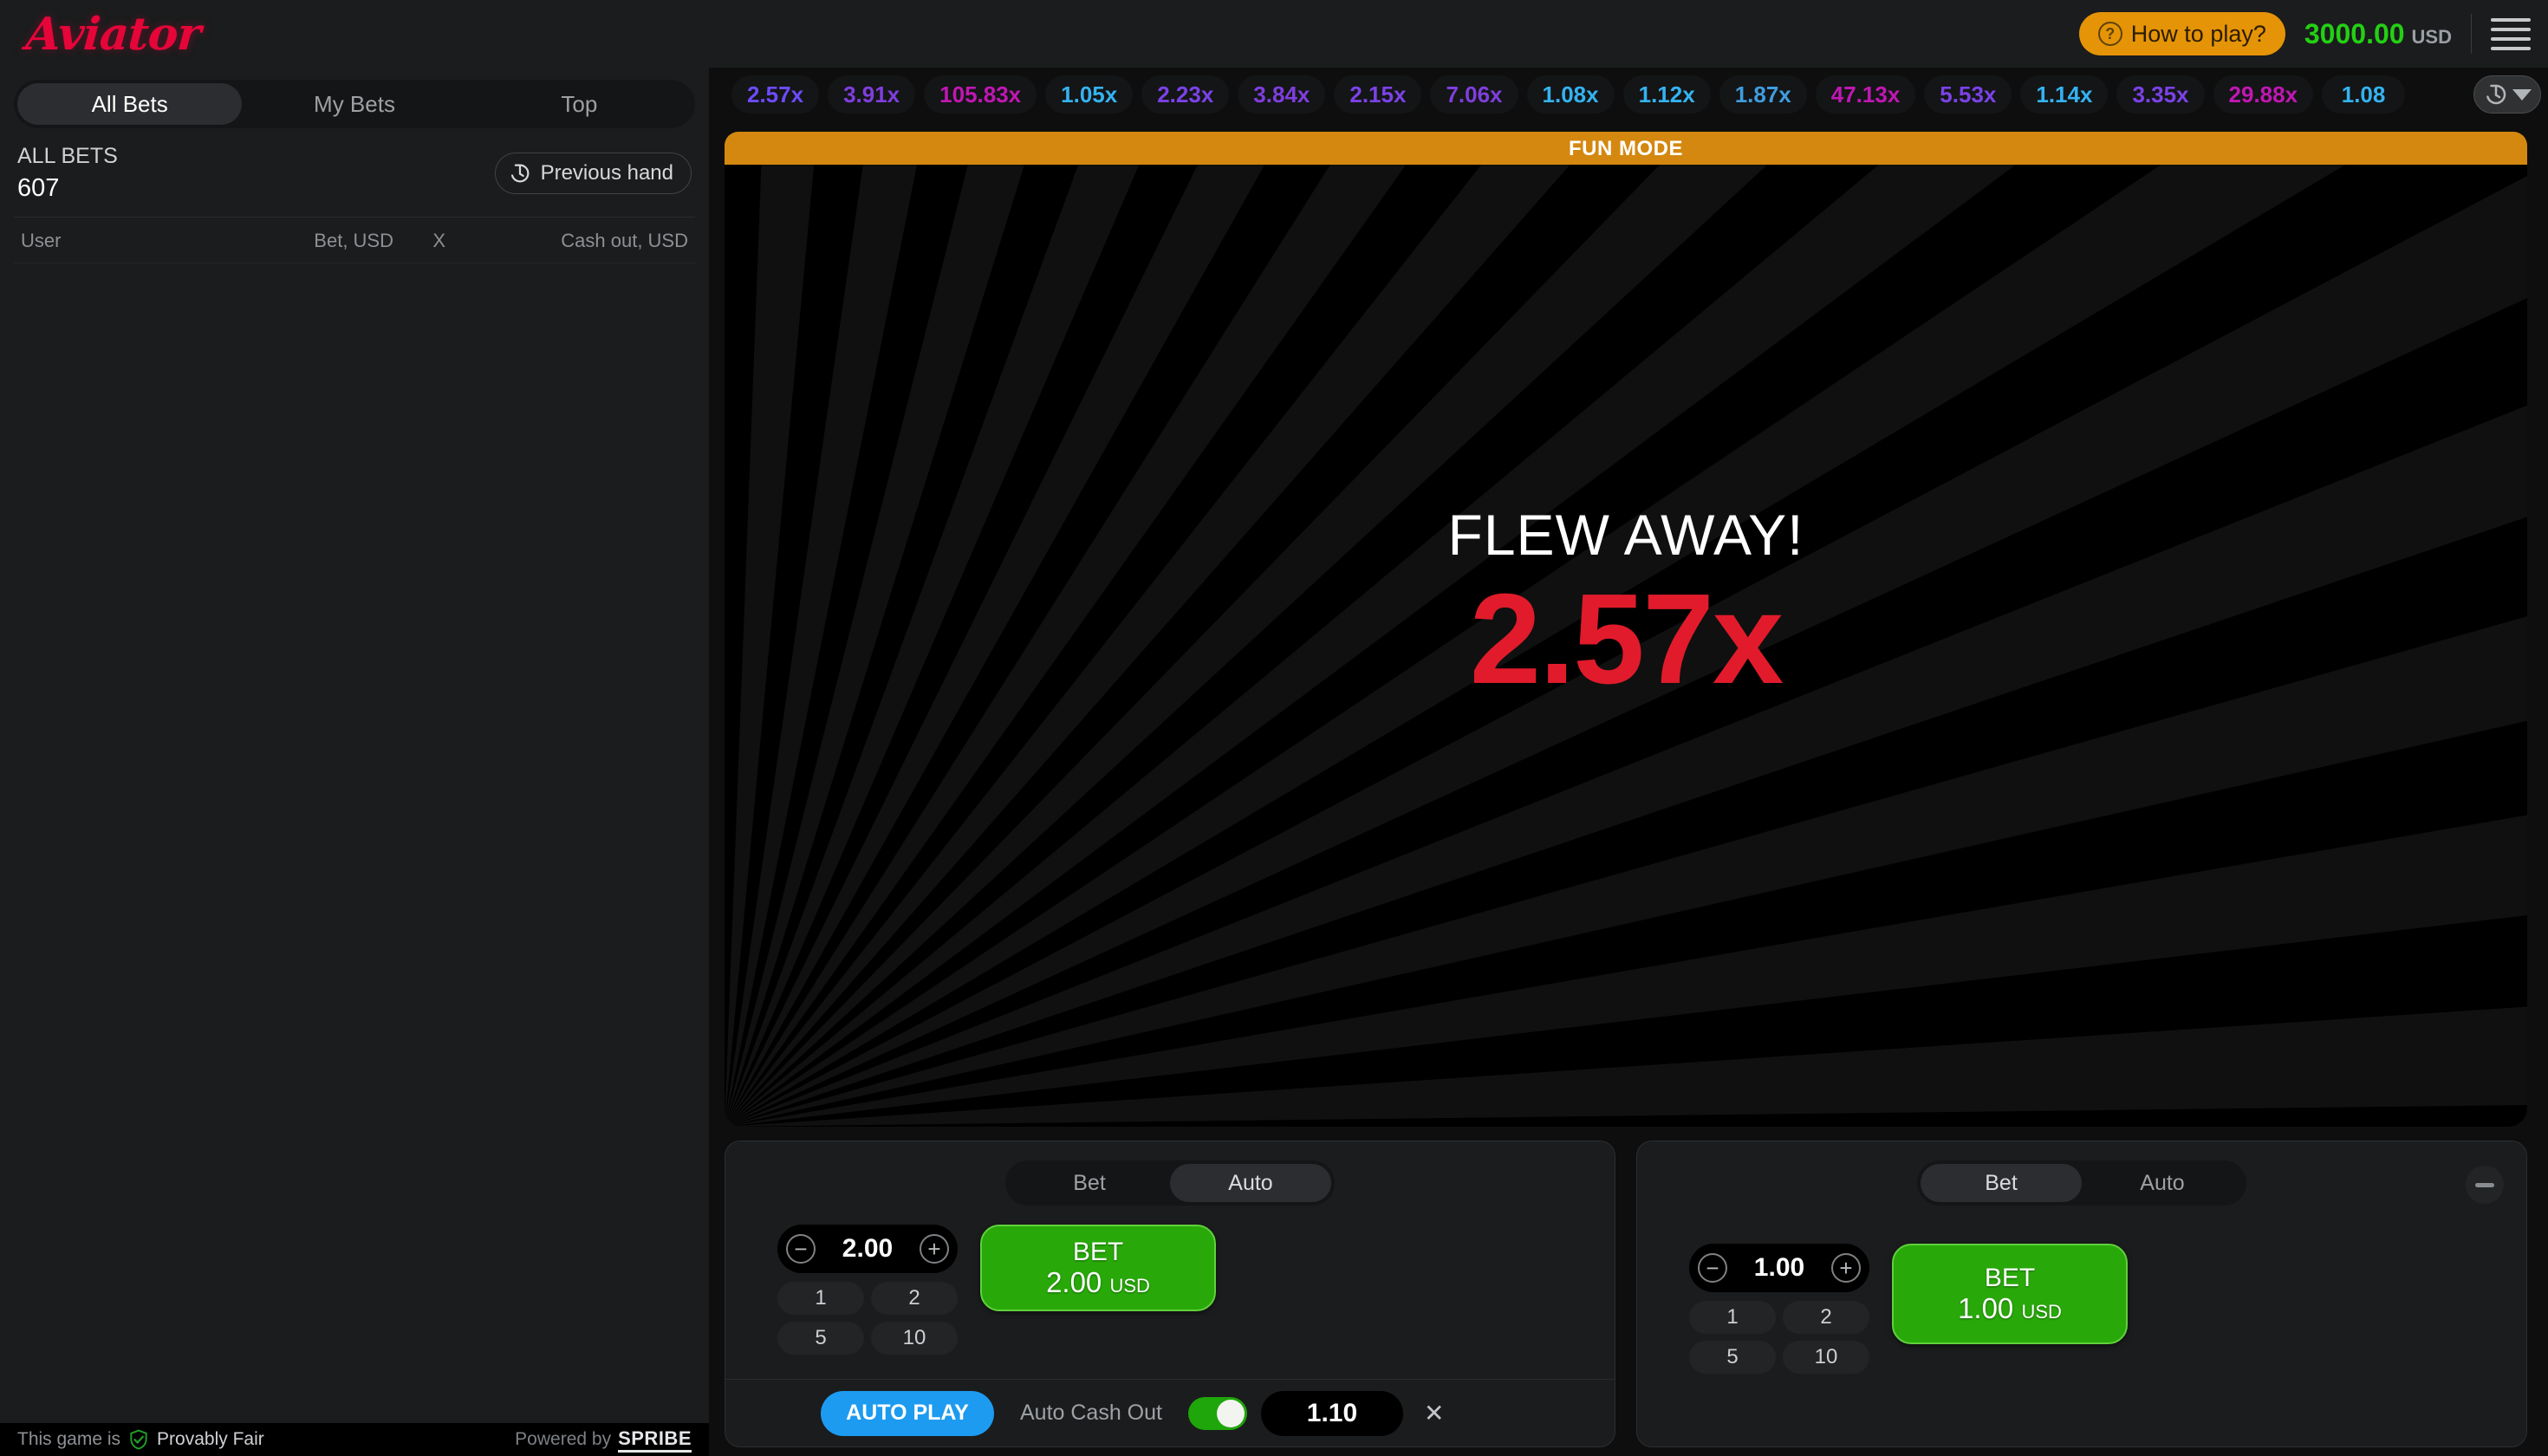 The width and height of the screenshot is (2548, 1456). What do you see at coordinates (2010, 1308) in the screenshot?
I see `bet-button-right-amount: 1.00 USD` at bounding box center [2010, 1308].